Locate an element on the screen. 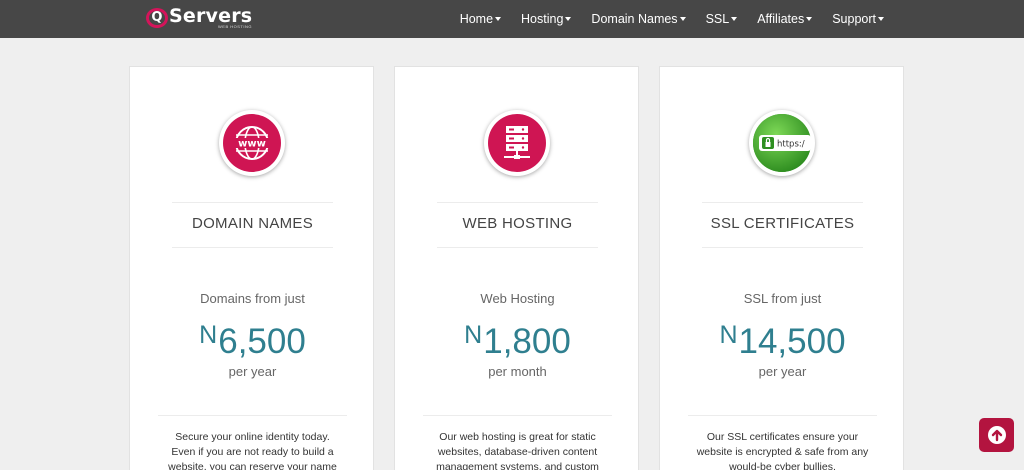 The height and width of the screenshot is (470, 1024). logo-q-mark: Q is located at coordinates (157, 18).